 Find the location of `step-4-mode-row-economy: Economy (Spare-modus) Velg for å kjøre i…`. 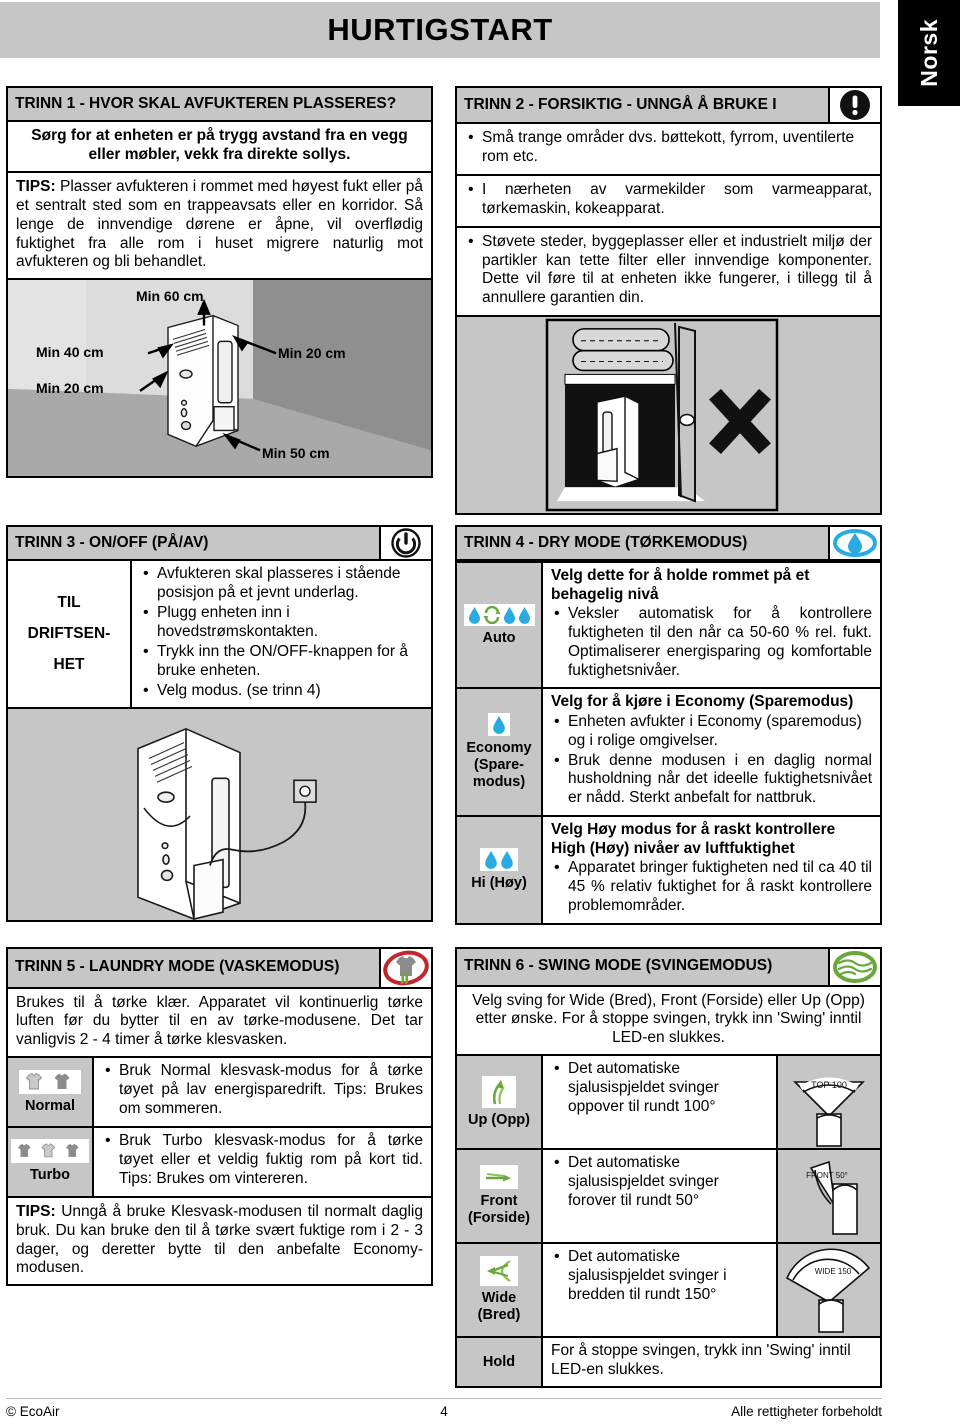

step-4-mode-row-economy: Economy (Spare-modus) Velg for å kjøre i… is located at coordinates (668, 751).